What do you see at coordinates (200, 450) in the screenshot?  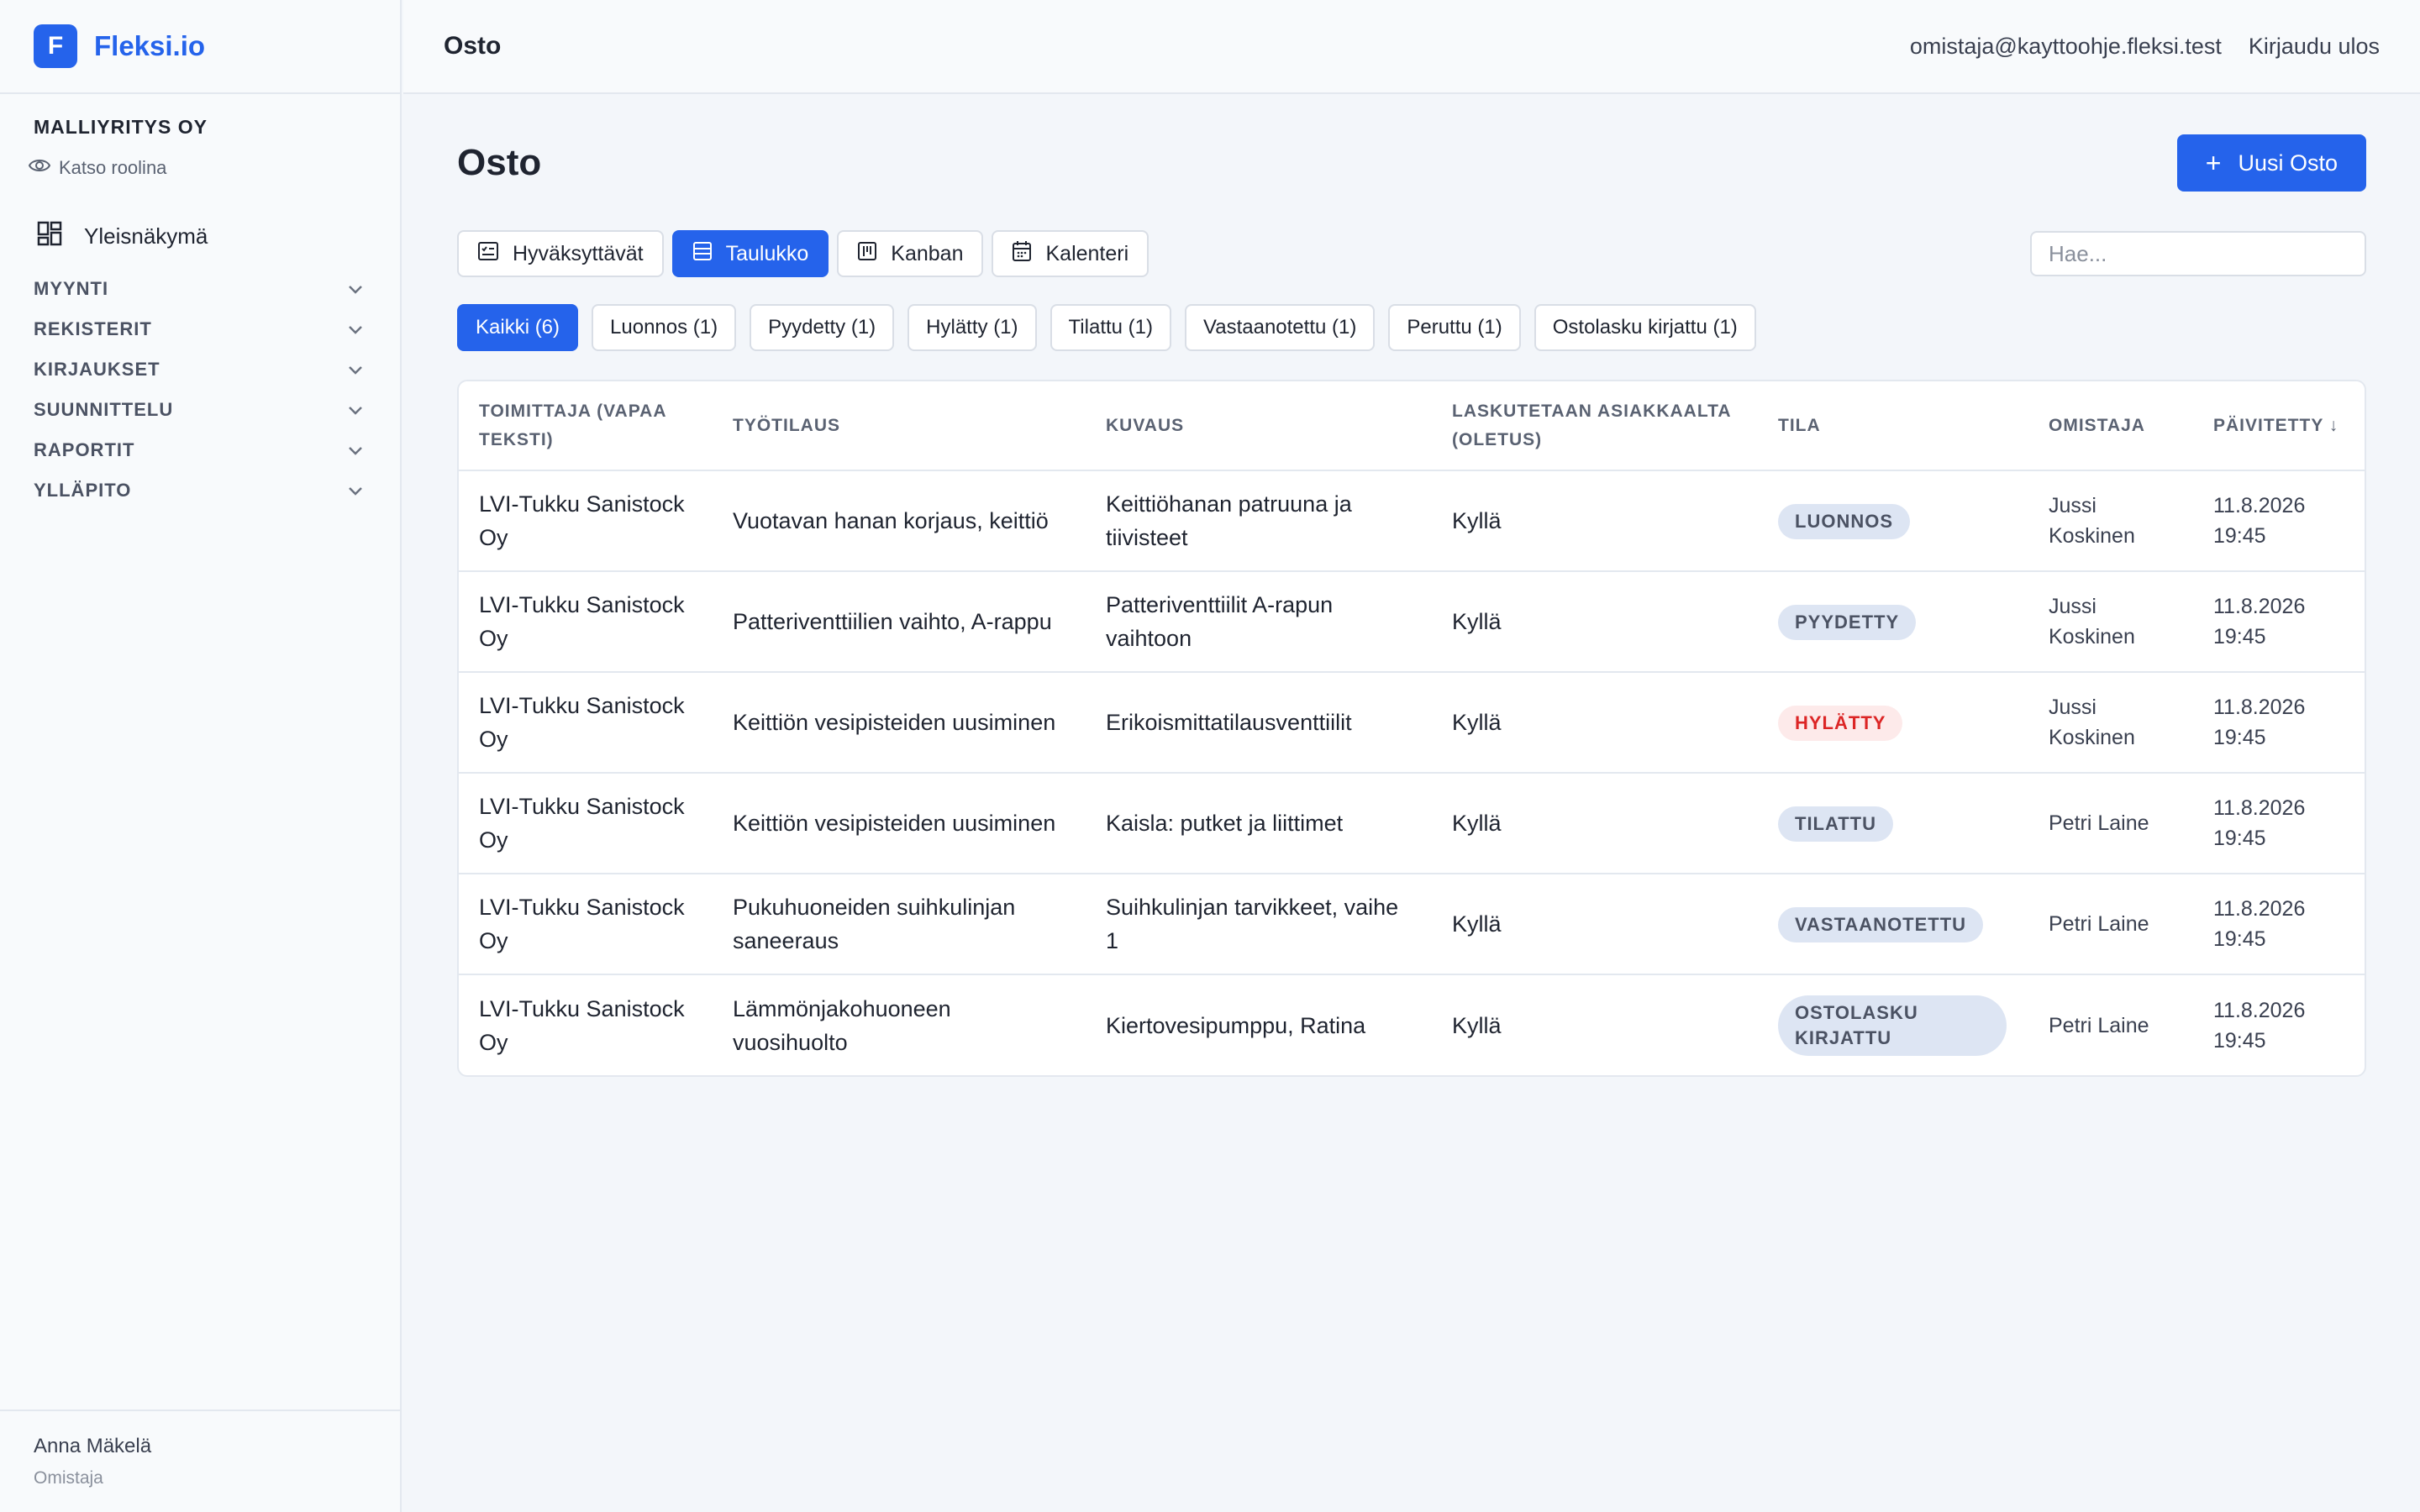 I see `sidebar-section-raportit: RAPORTIT` at bounding box center [200, 450].